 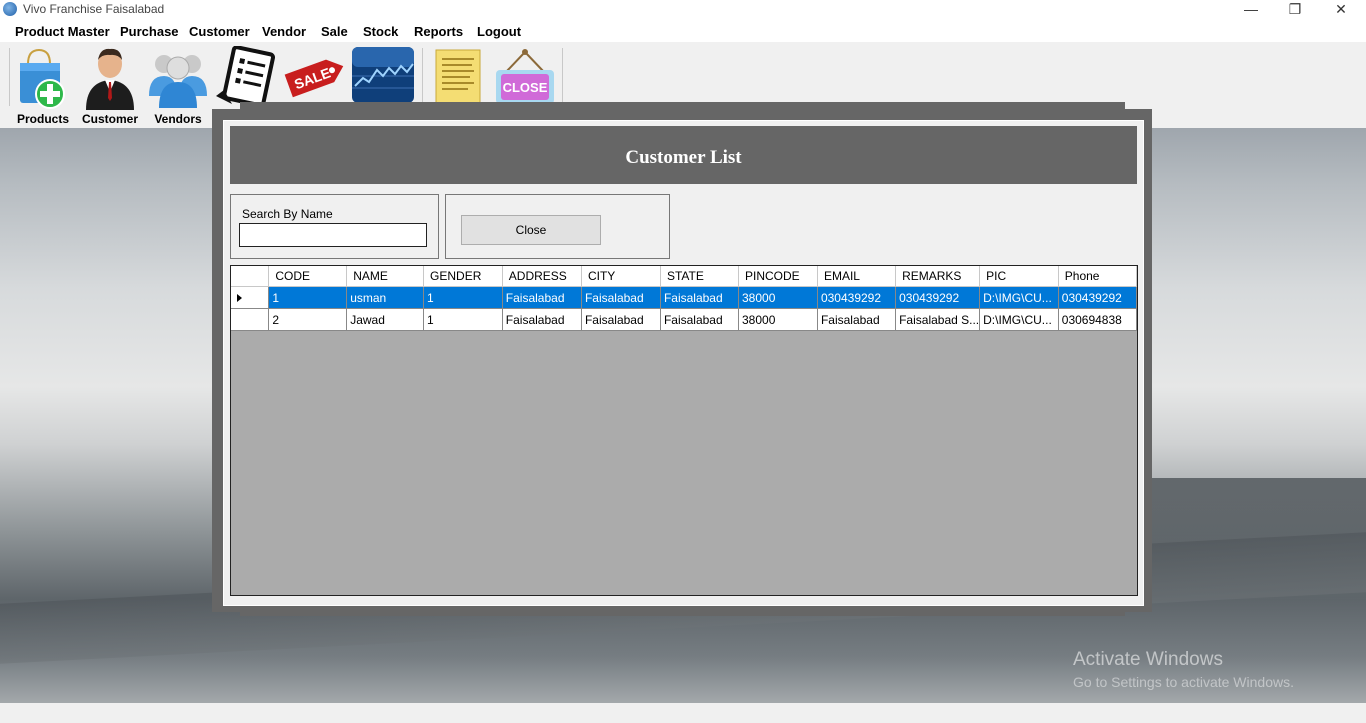 I want to click on close-sign-icon: CLOSE, so click(x=525, y=76).